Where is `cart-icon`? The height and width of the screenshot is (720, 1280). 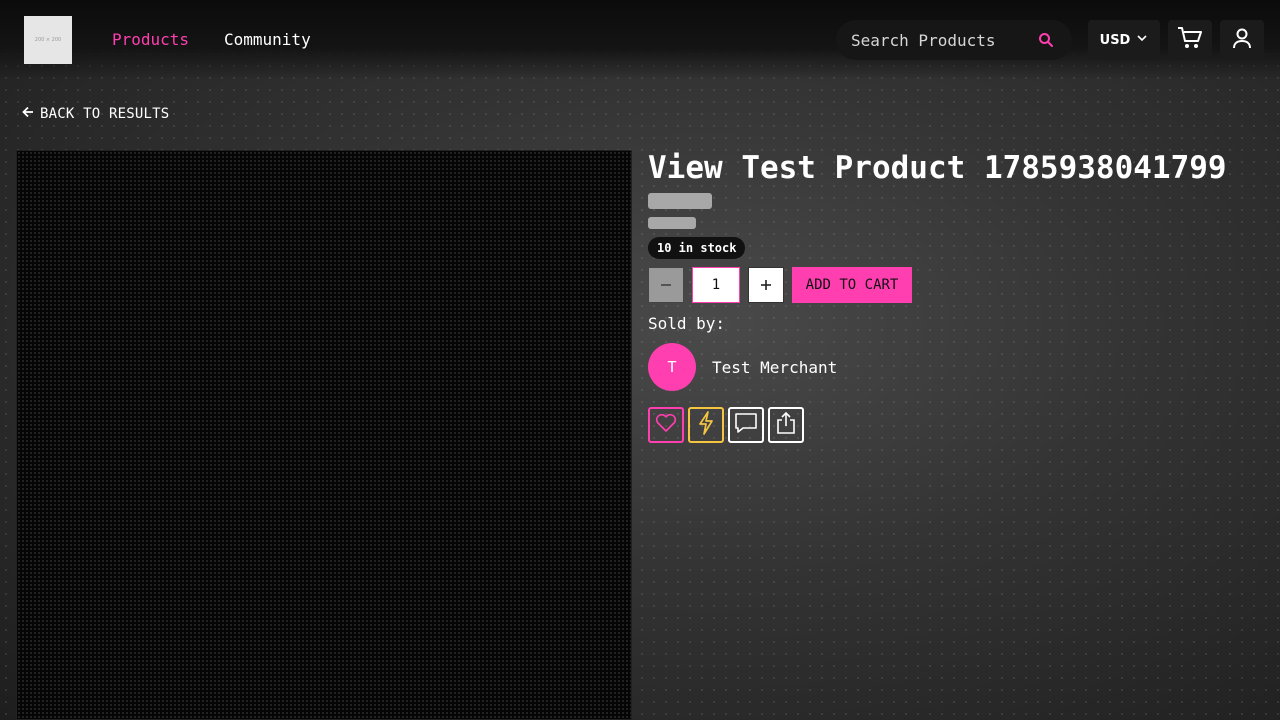 cart-icon is located at coordinates (1190, 40).